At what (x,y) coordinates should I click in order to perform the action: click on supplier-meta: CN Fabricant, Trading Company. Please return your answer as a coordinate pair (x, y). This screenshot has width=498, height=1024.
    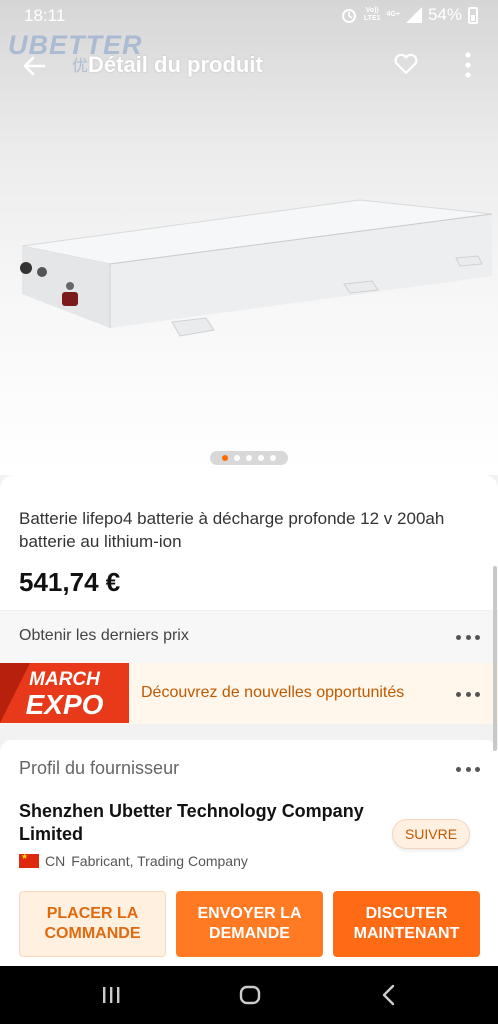
    Looking at the image, I should click on (133, 860).